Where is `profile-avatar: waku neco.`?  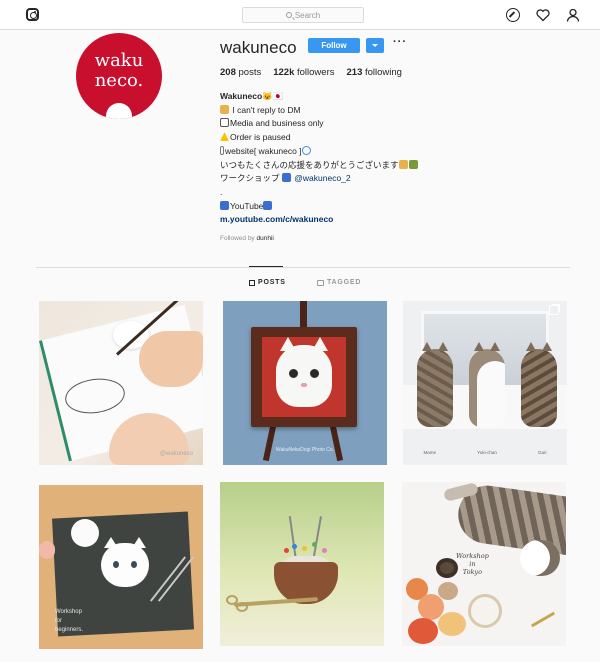
profile-avatar: waku neco. is located at coordinates (119, 76).